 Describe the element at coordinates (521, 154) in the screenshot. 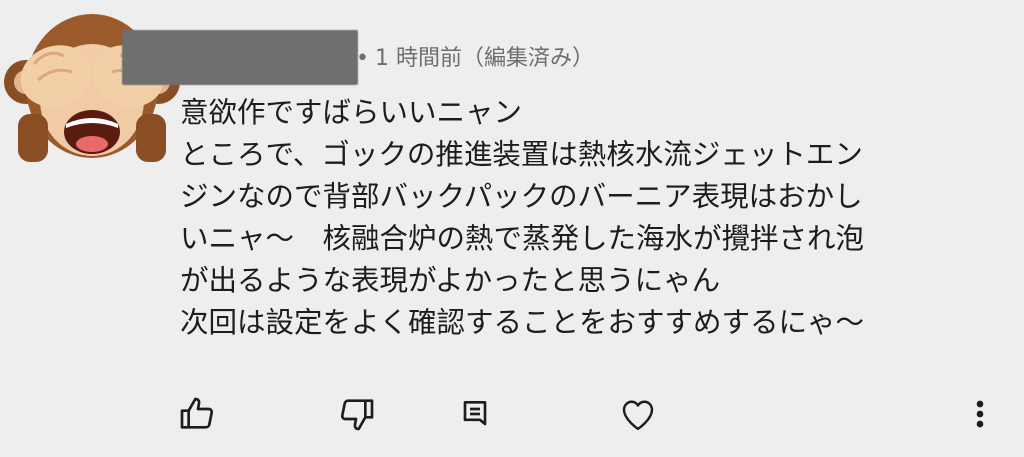

I see `comment-line: ところで、ゴックの推進装置は熱核水流ジェットエン` at that location.